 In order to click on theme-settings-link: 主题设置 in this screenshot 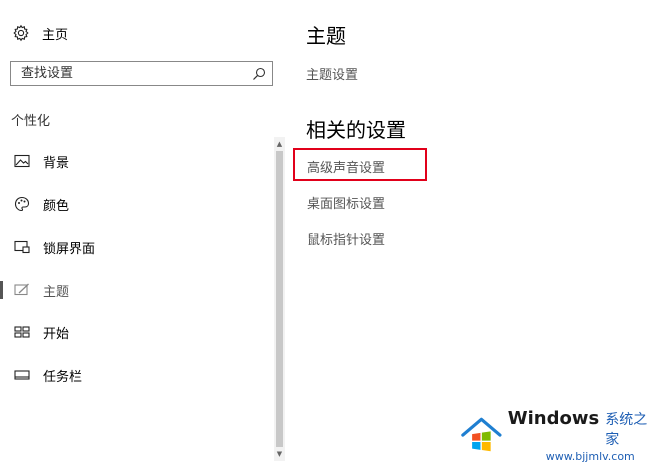, I will do `click(332, 73)`.